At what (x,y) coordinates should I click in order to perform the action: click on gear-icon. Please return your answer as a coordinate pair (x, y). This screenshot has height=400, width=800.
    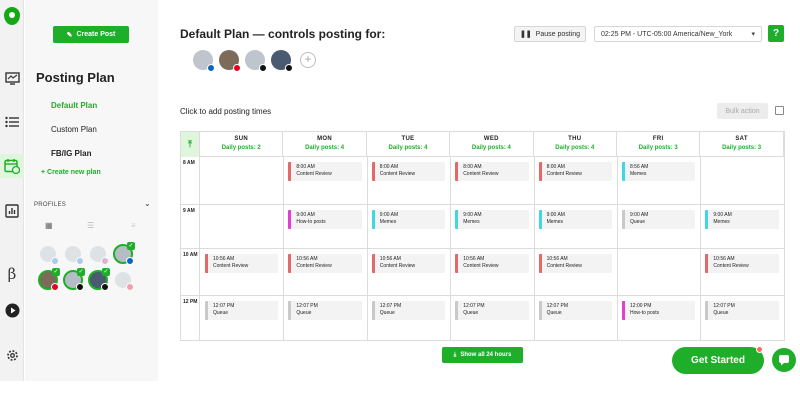
    Looking at the image, I should click on (12, 355).